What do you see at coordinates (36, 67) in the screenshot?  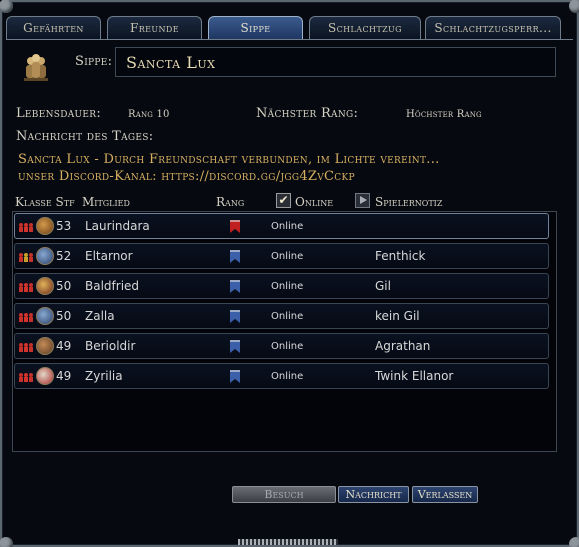 I see `kinship-emblem-icon` at bounding box center [36, 67].